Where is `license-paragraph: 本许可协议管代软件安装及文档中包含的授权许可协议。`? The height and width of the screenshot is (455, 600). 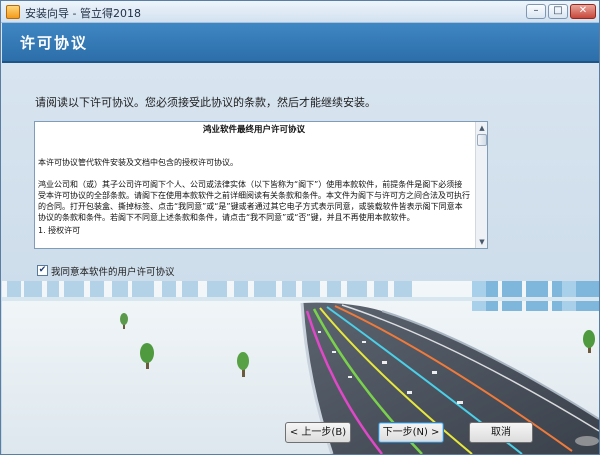 license-paragraph: 本许可协议管代软件安装及文档中包含的授权许可协议。 is located at coordinates (138, 162).